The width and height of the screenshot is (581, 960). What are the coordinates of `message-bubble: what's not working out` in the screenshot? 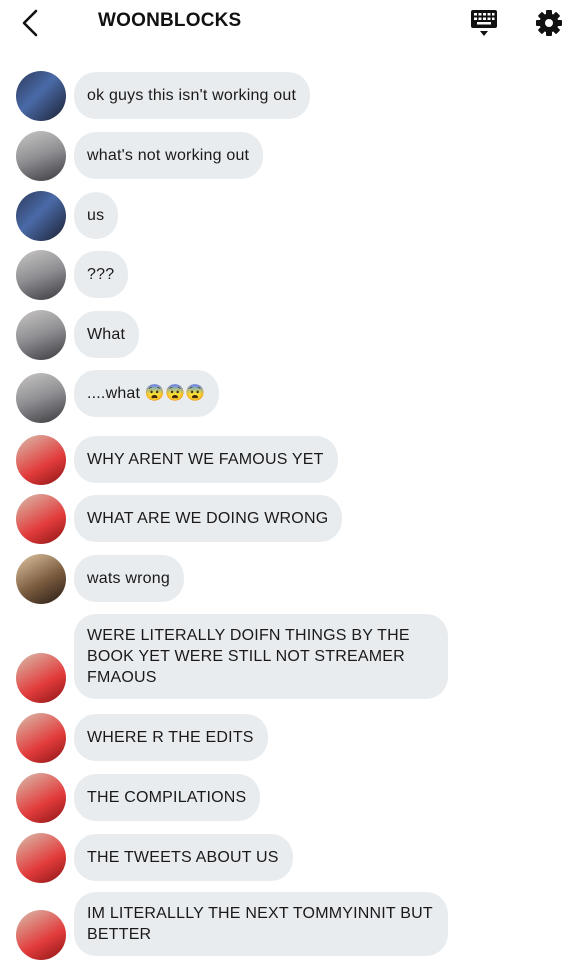 It's located at (169, 155).